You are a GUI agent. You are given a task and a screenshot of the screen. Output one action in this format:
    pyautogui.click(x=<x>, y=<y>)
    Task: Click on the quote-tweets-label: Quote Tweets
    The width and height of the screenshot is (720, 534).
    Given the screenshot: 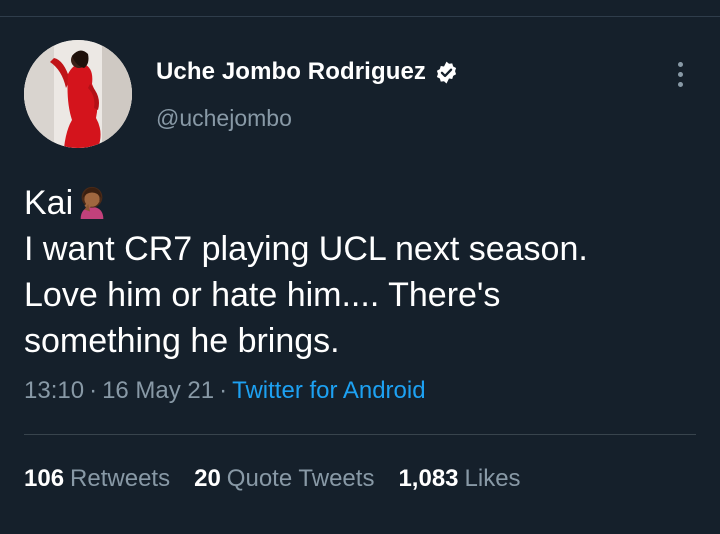 What is the action you would take?
    pyautogui.click(x=300, y=478)
    